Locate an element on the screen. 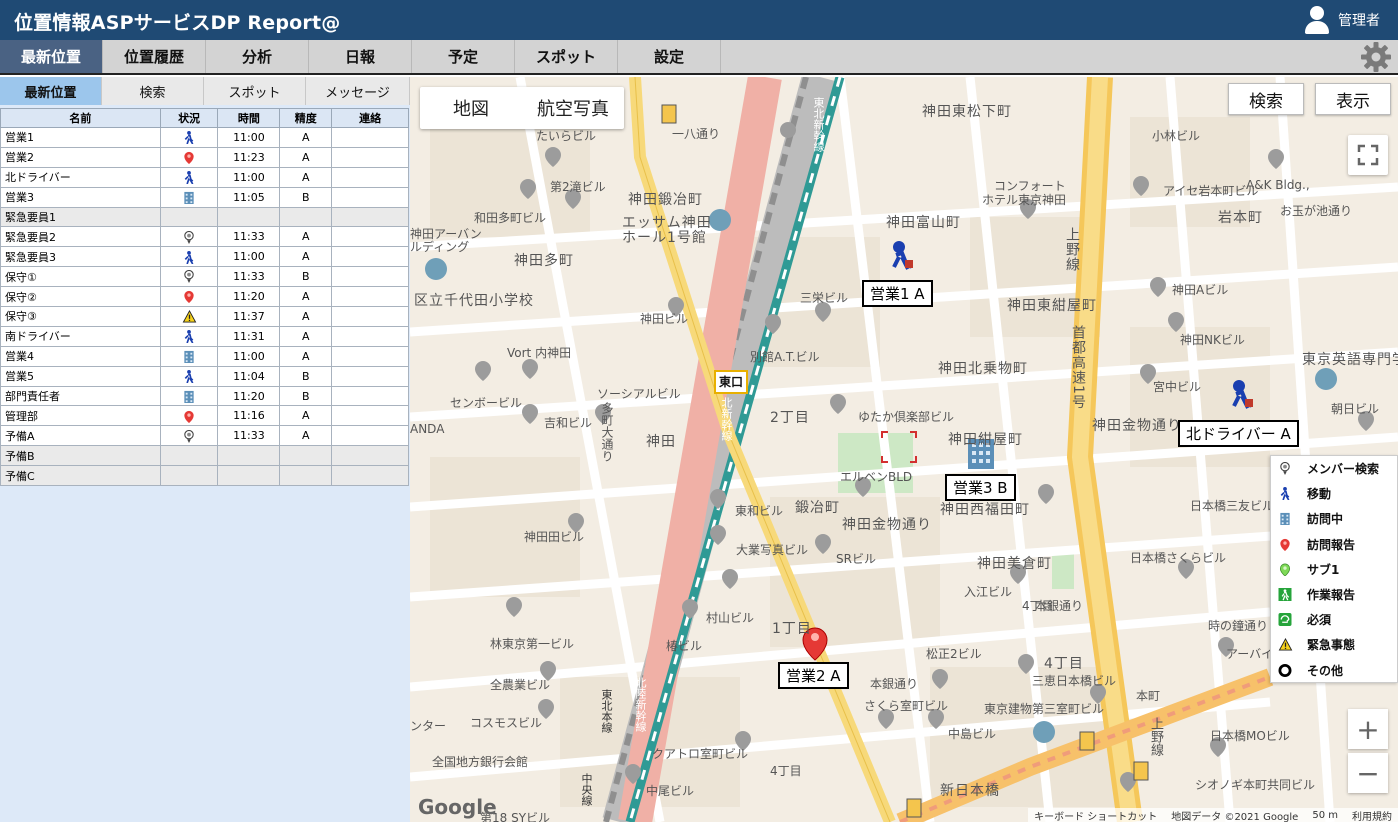  table-row: 予備A 11:33 A is located at coordinates (204, 436).